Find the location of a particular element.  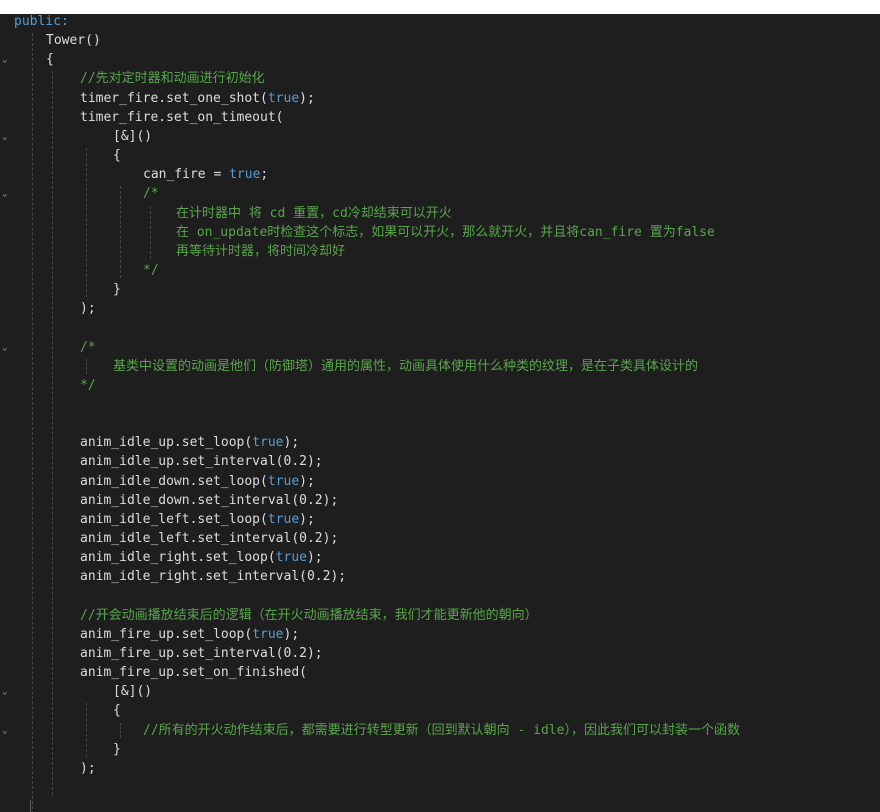

code-comment: 在计时器中 将 cd 重置，cd冷却结束可以开火 is located at coordinates (314, 213).